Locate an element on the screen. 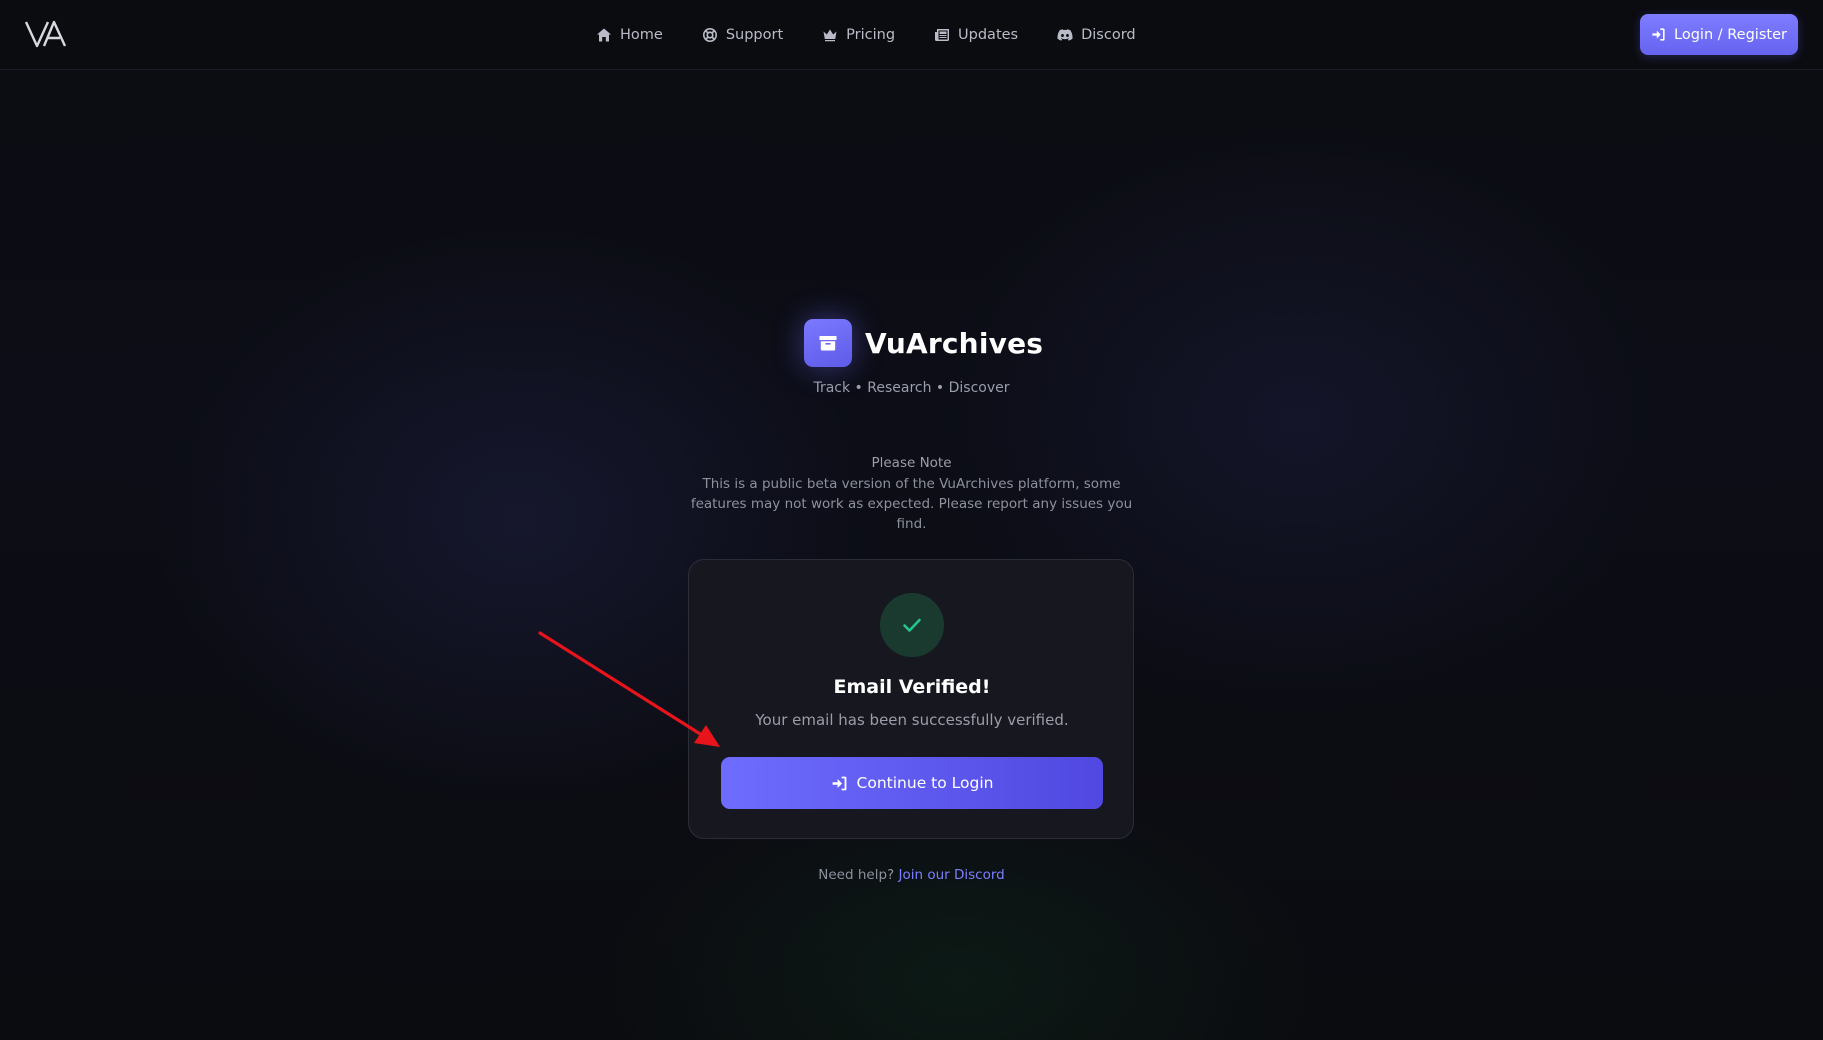  nav-support-link: Support is located at coordinates (742, 35).